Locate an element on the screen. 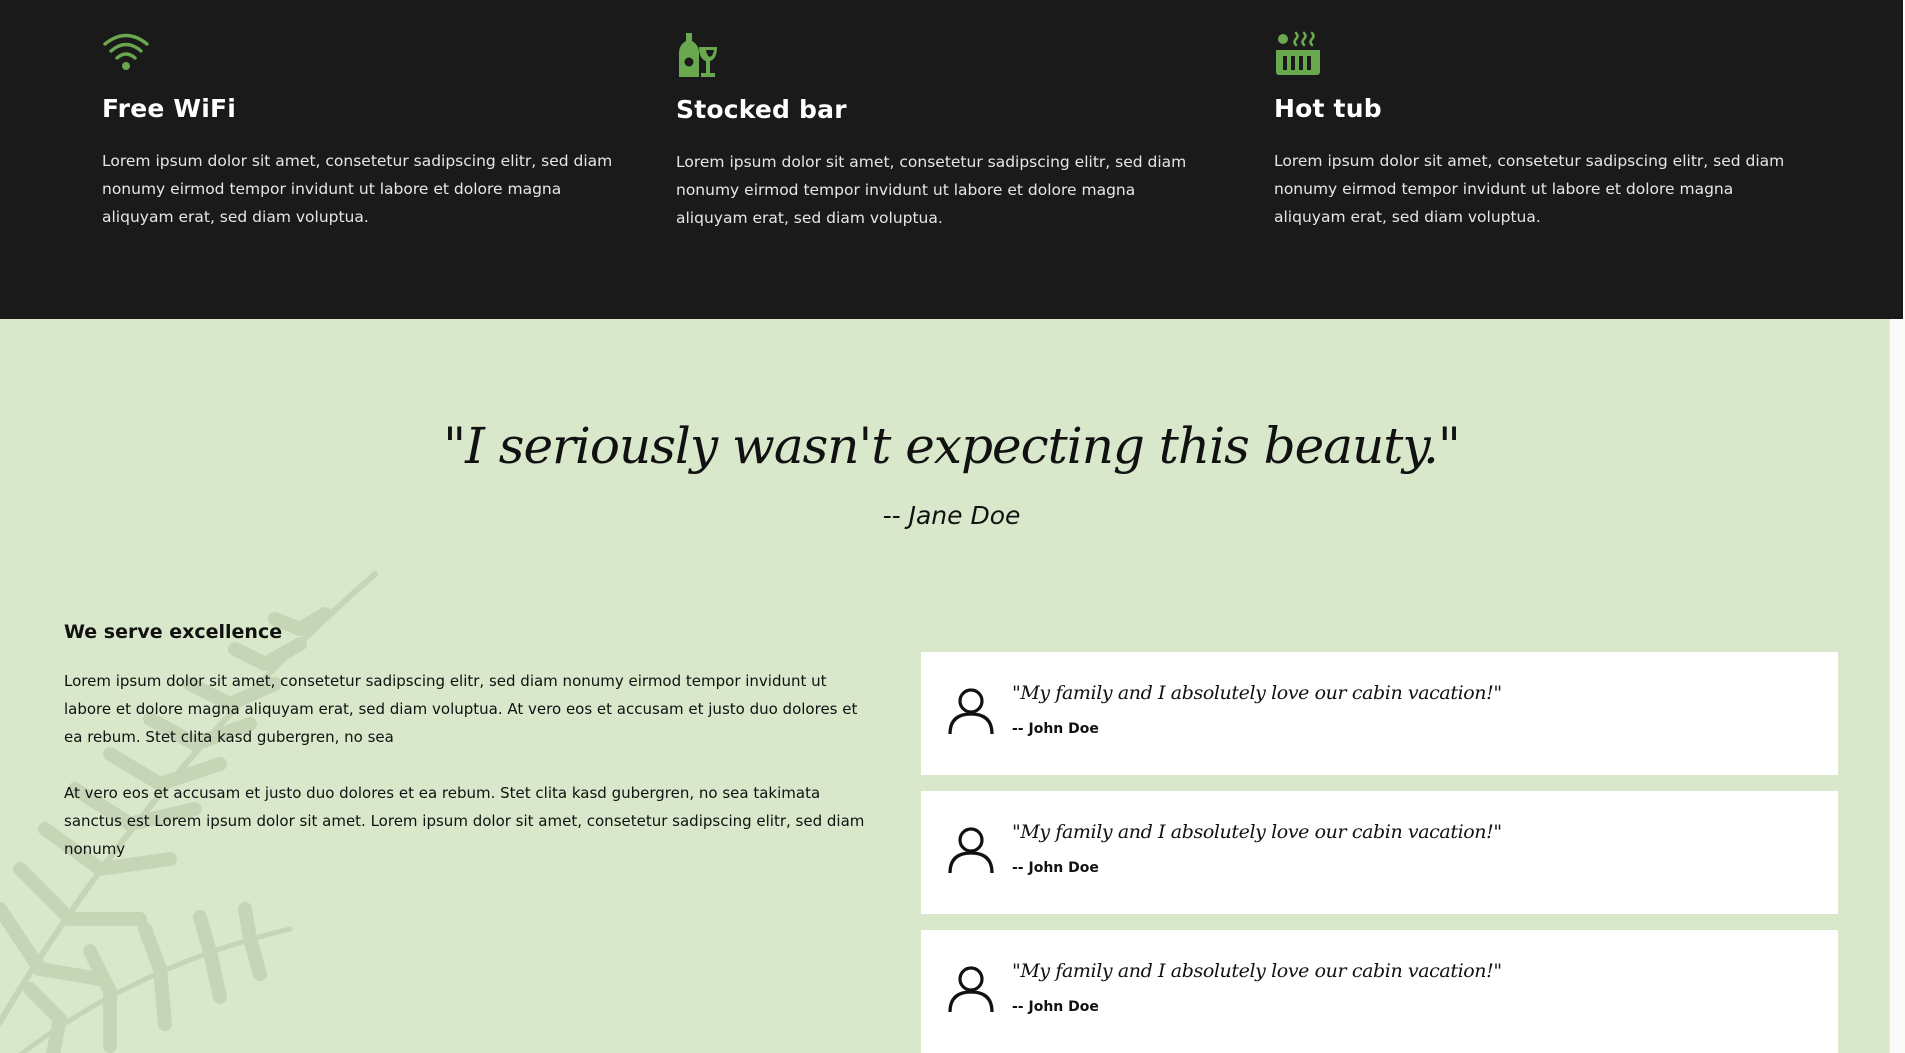  wifi-icon is located at coordinates (362, 55).